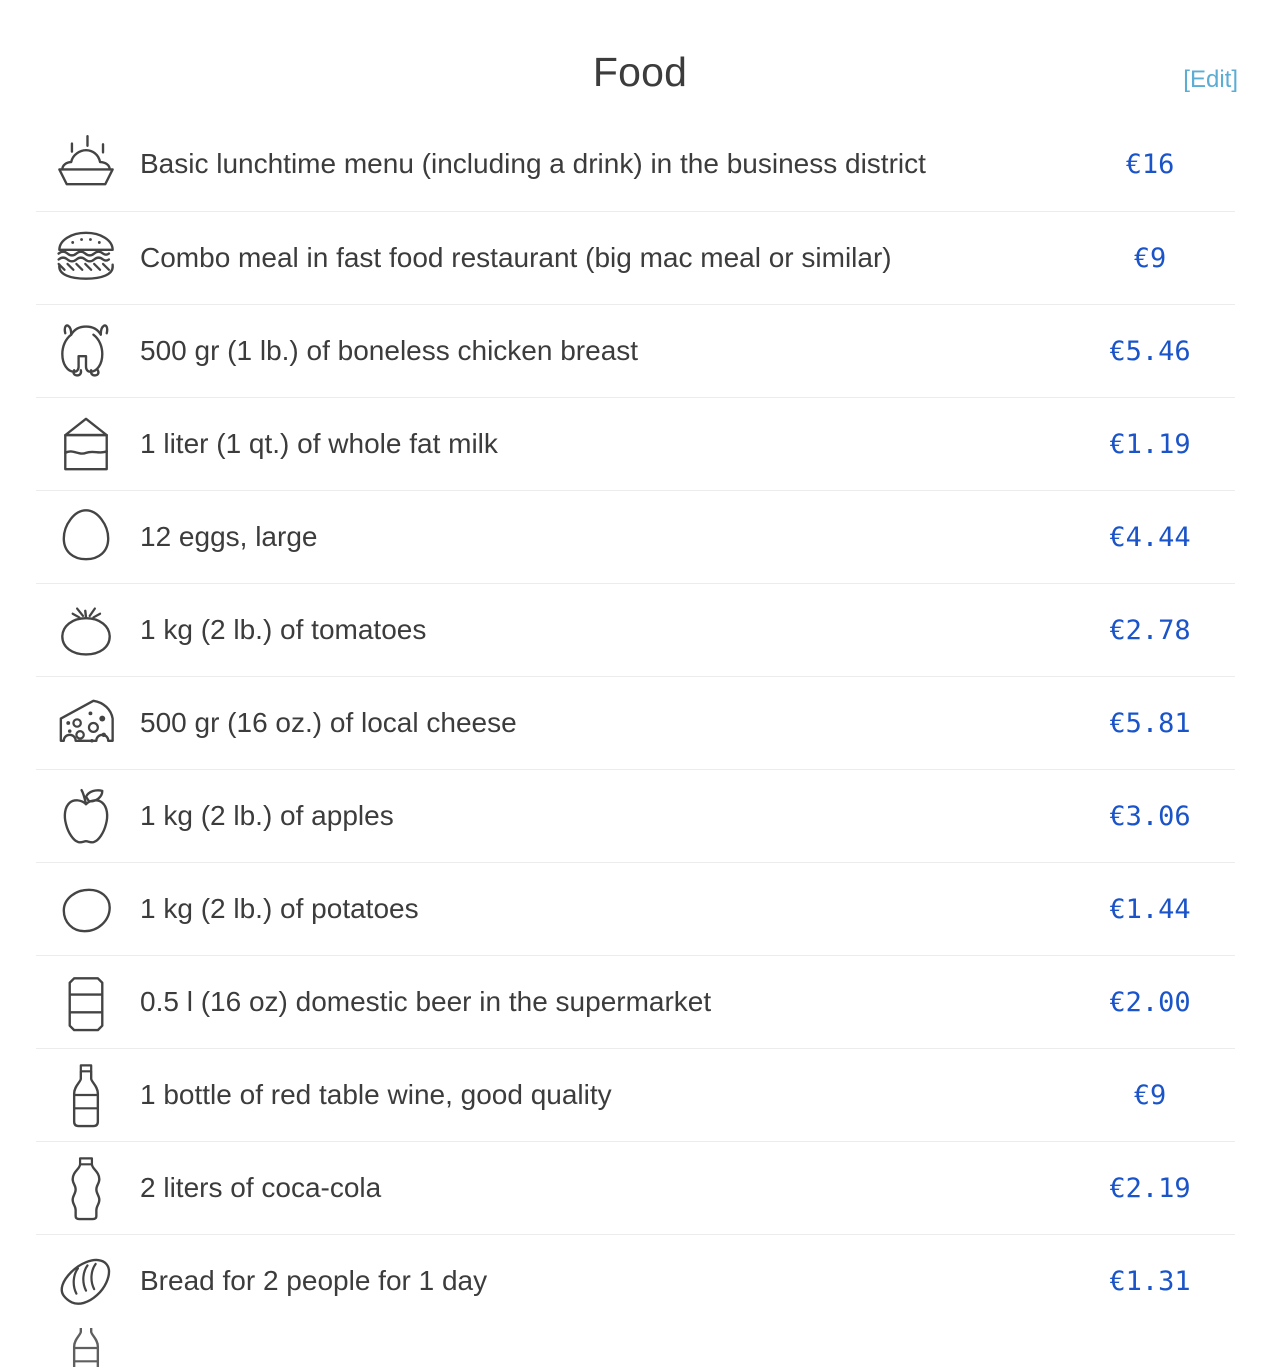 This screenshot has height=1367, width=1280. What do you see at coordinates (86, 630) in the screenshot?
I see `tomato-icon` at bounding box center [86, 630].